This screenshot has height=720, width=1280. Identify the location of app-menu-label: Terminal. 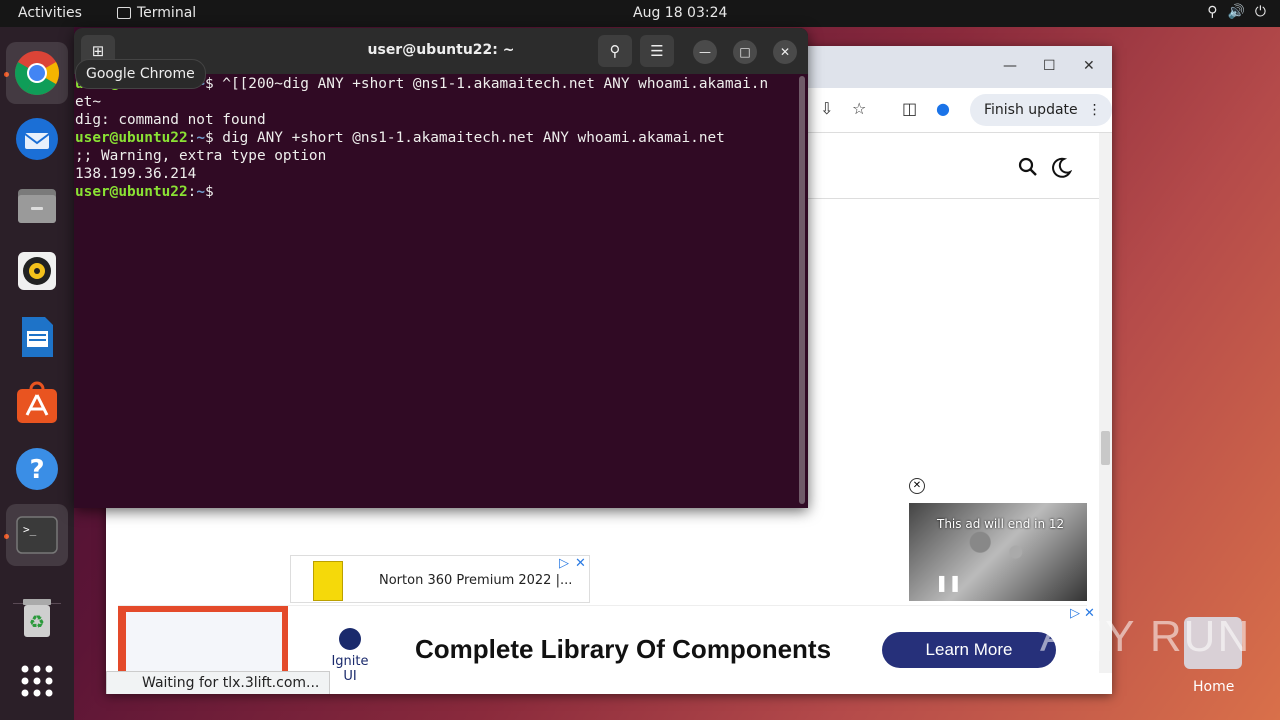
(167, 13).